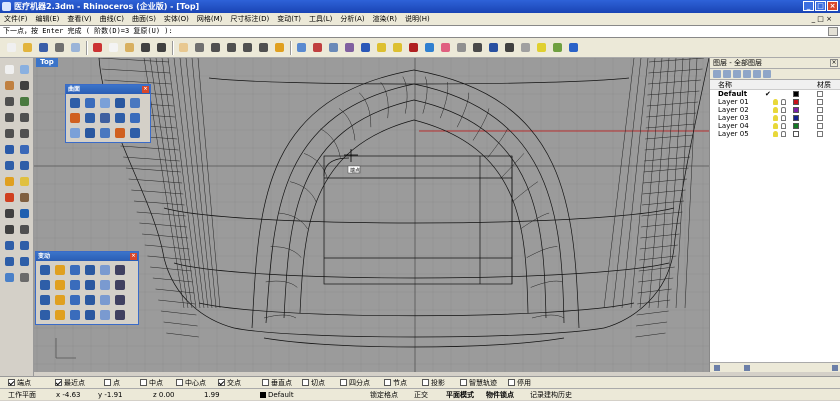 This screenshot has width=840, height=401. Describe the element at coordinates (75, 103) in the screenshot. I see `surface-3-corners-icon` at that location.